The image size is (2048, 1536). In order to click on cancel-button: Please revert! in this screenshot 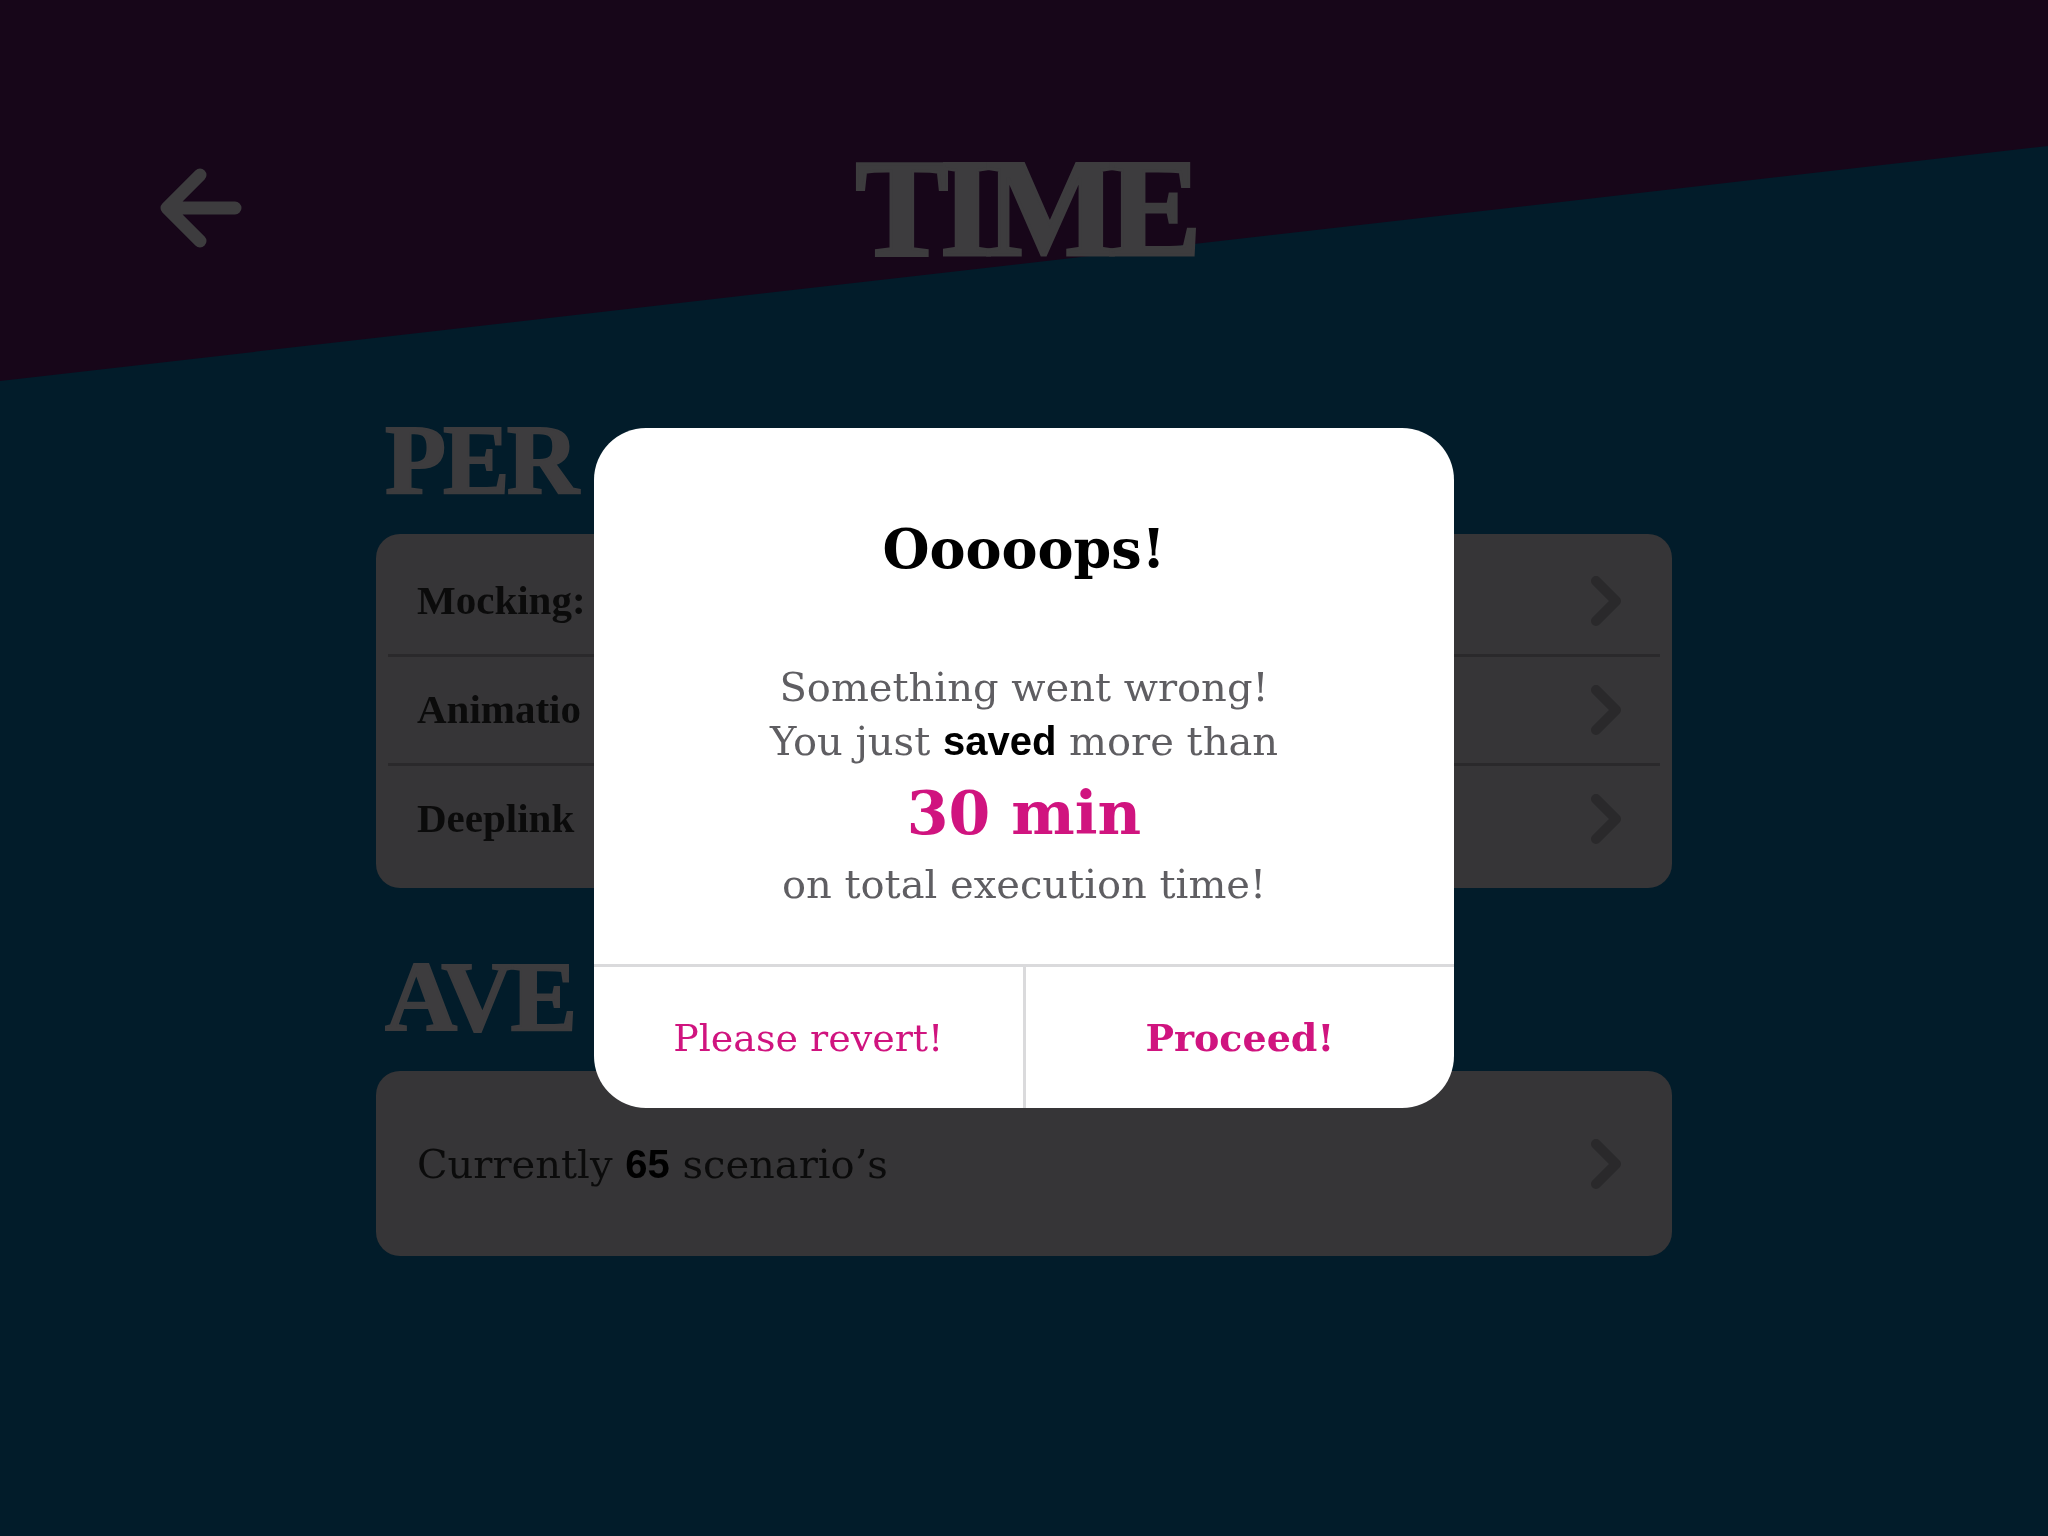, I will do `click(808, 1037)`.